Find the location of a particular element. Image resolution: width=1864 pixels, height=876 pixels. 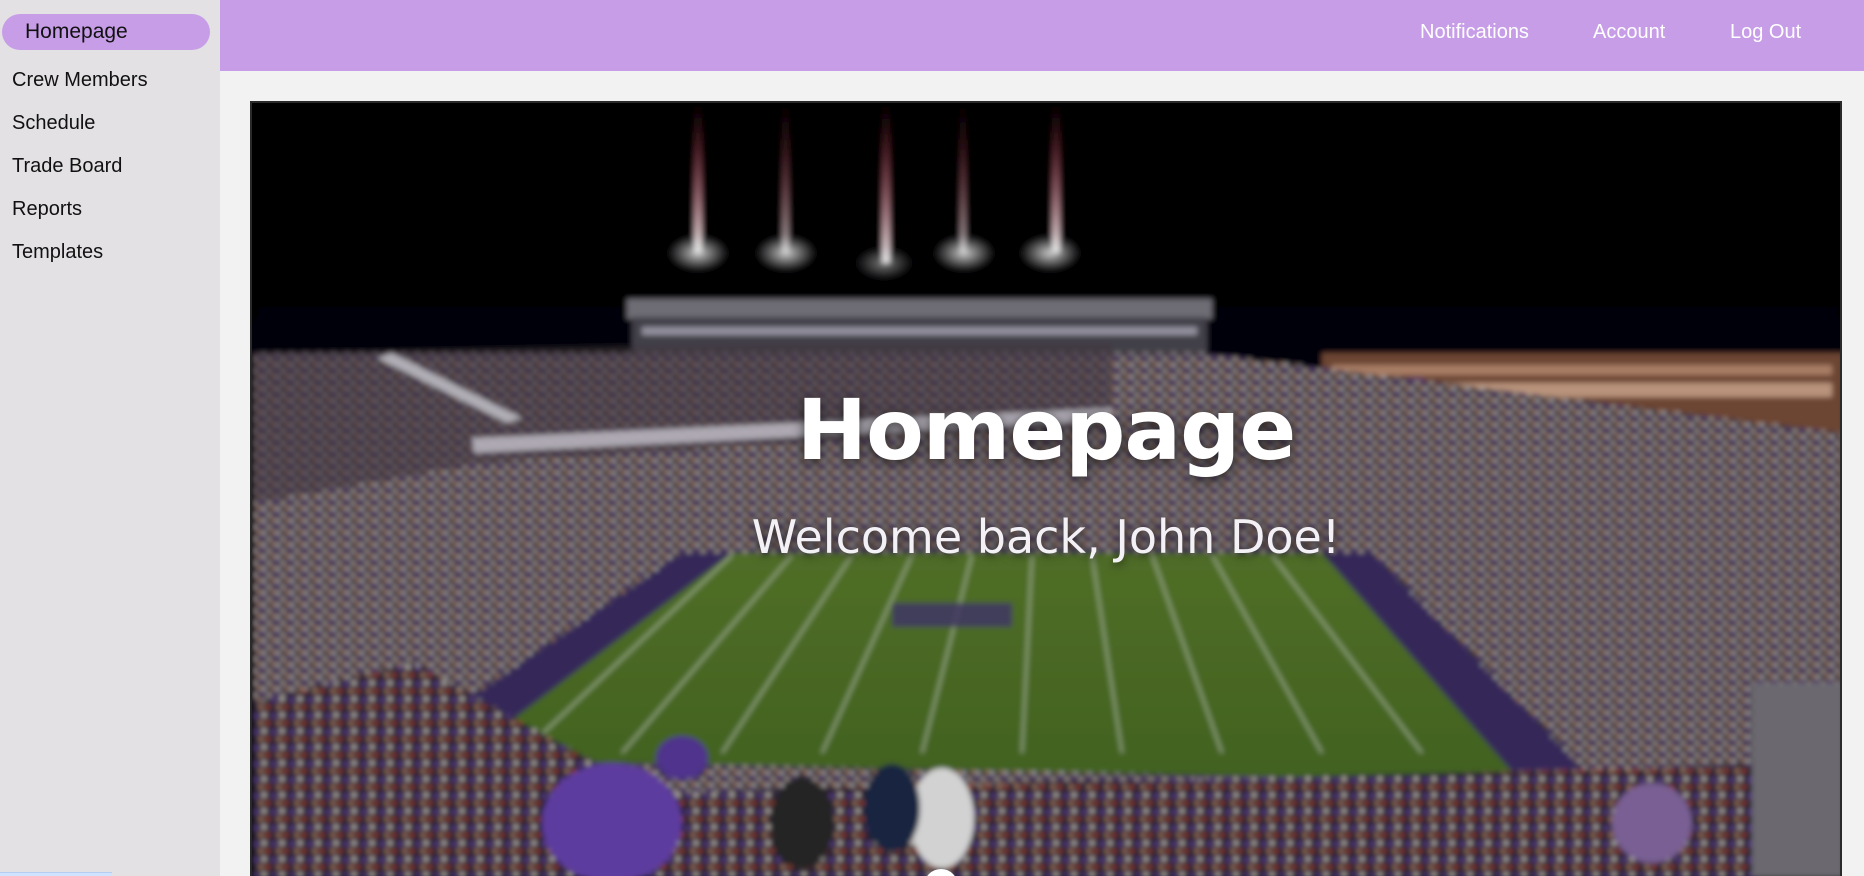

hero-title: Homepage is located at coordinates (1046, 430).